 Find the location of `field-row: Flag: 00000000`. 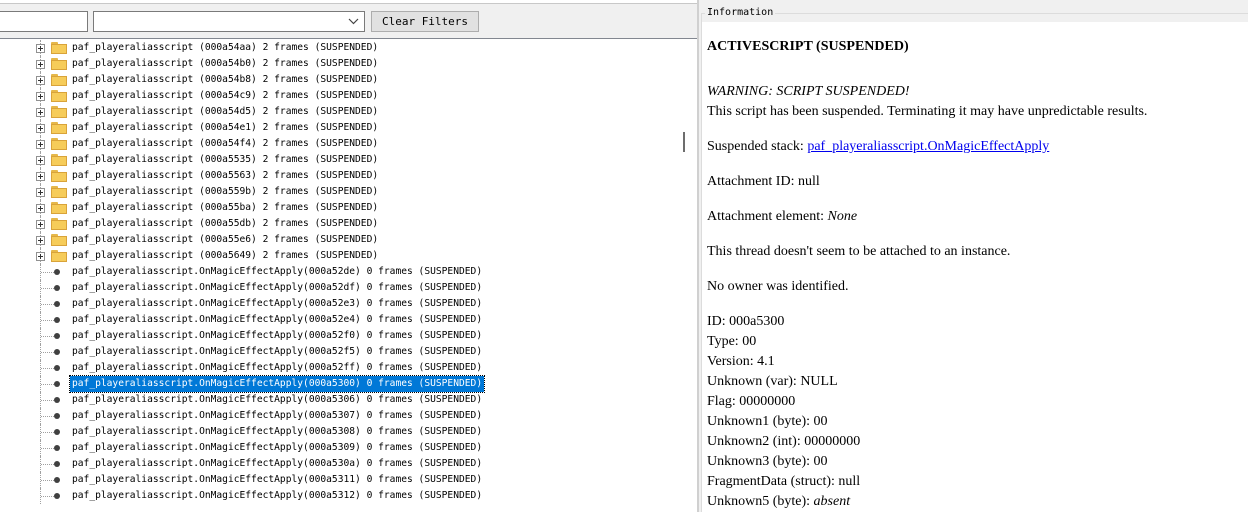

field-row: Flag: 00000000 is located at coordinates (751, 402).